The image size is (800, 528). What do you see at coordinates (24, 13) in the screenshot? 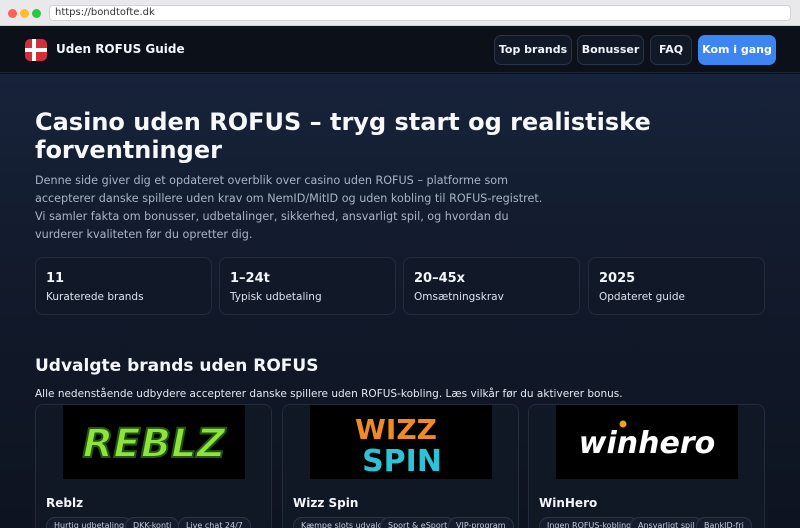
I see `minimize-window-dot` at bounding box center [24, 13].